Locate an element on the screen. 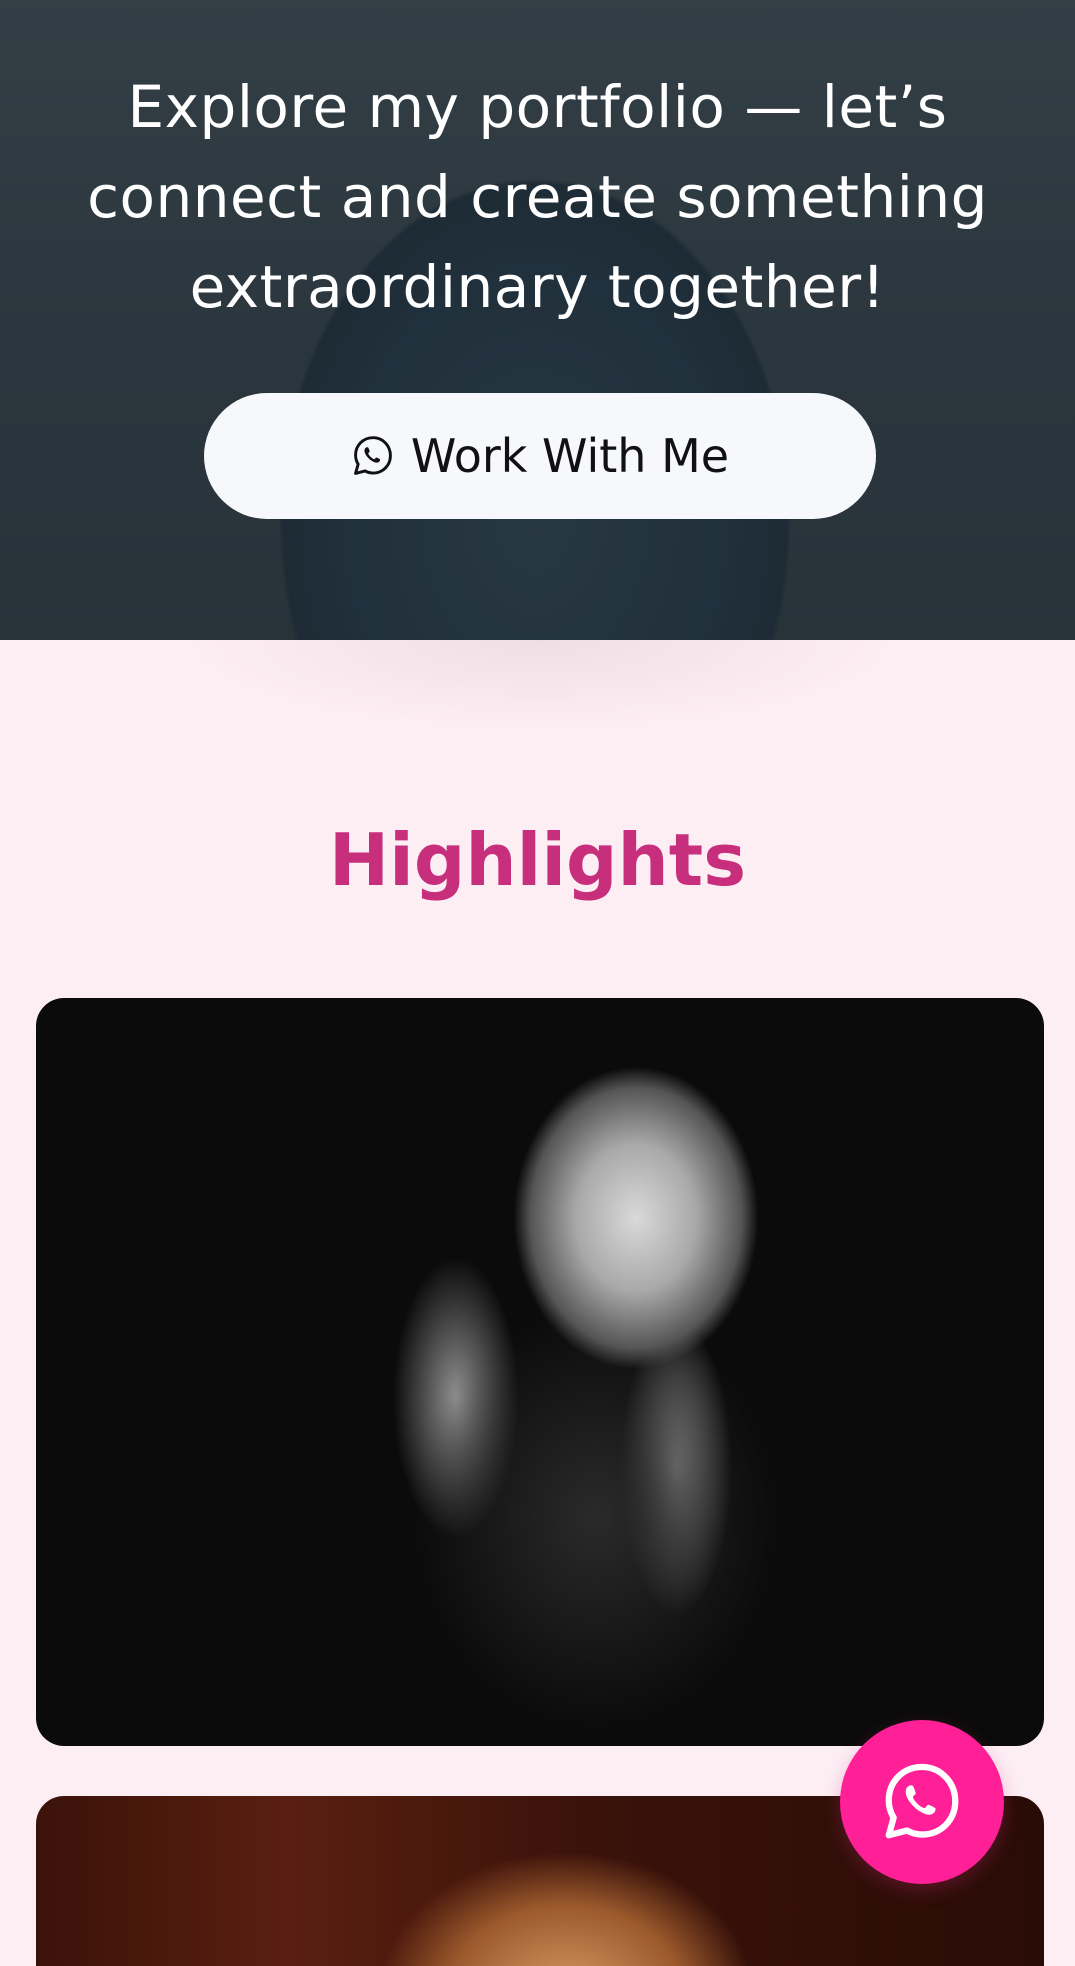 This screenshot has width=1075, height=1966. highlights-title: Highlights is located at coordinates (537, 860).